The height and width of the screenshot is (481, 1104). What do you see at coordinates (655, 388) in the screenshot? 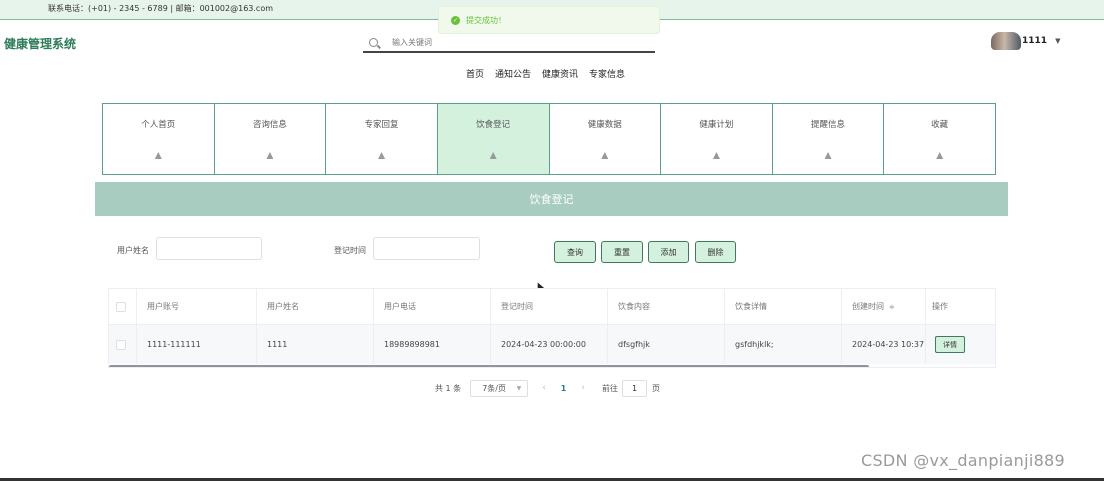
I see `goto-unit: 页` at bounding box center [655, 388].